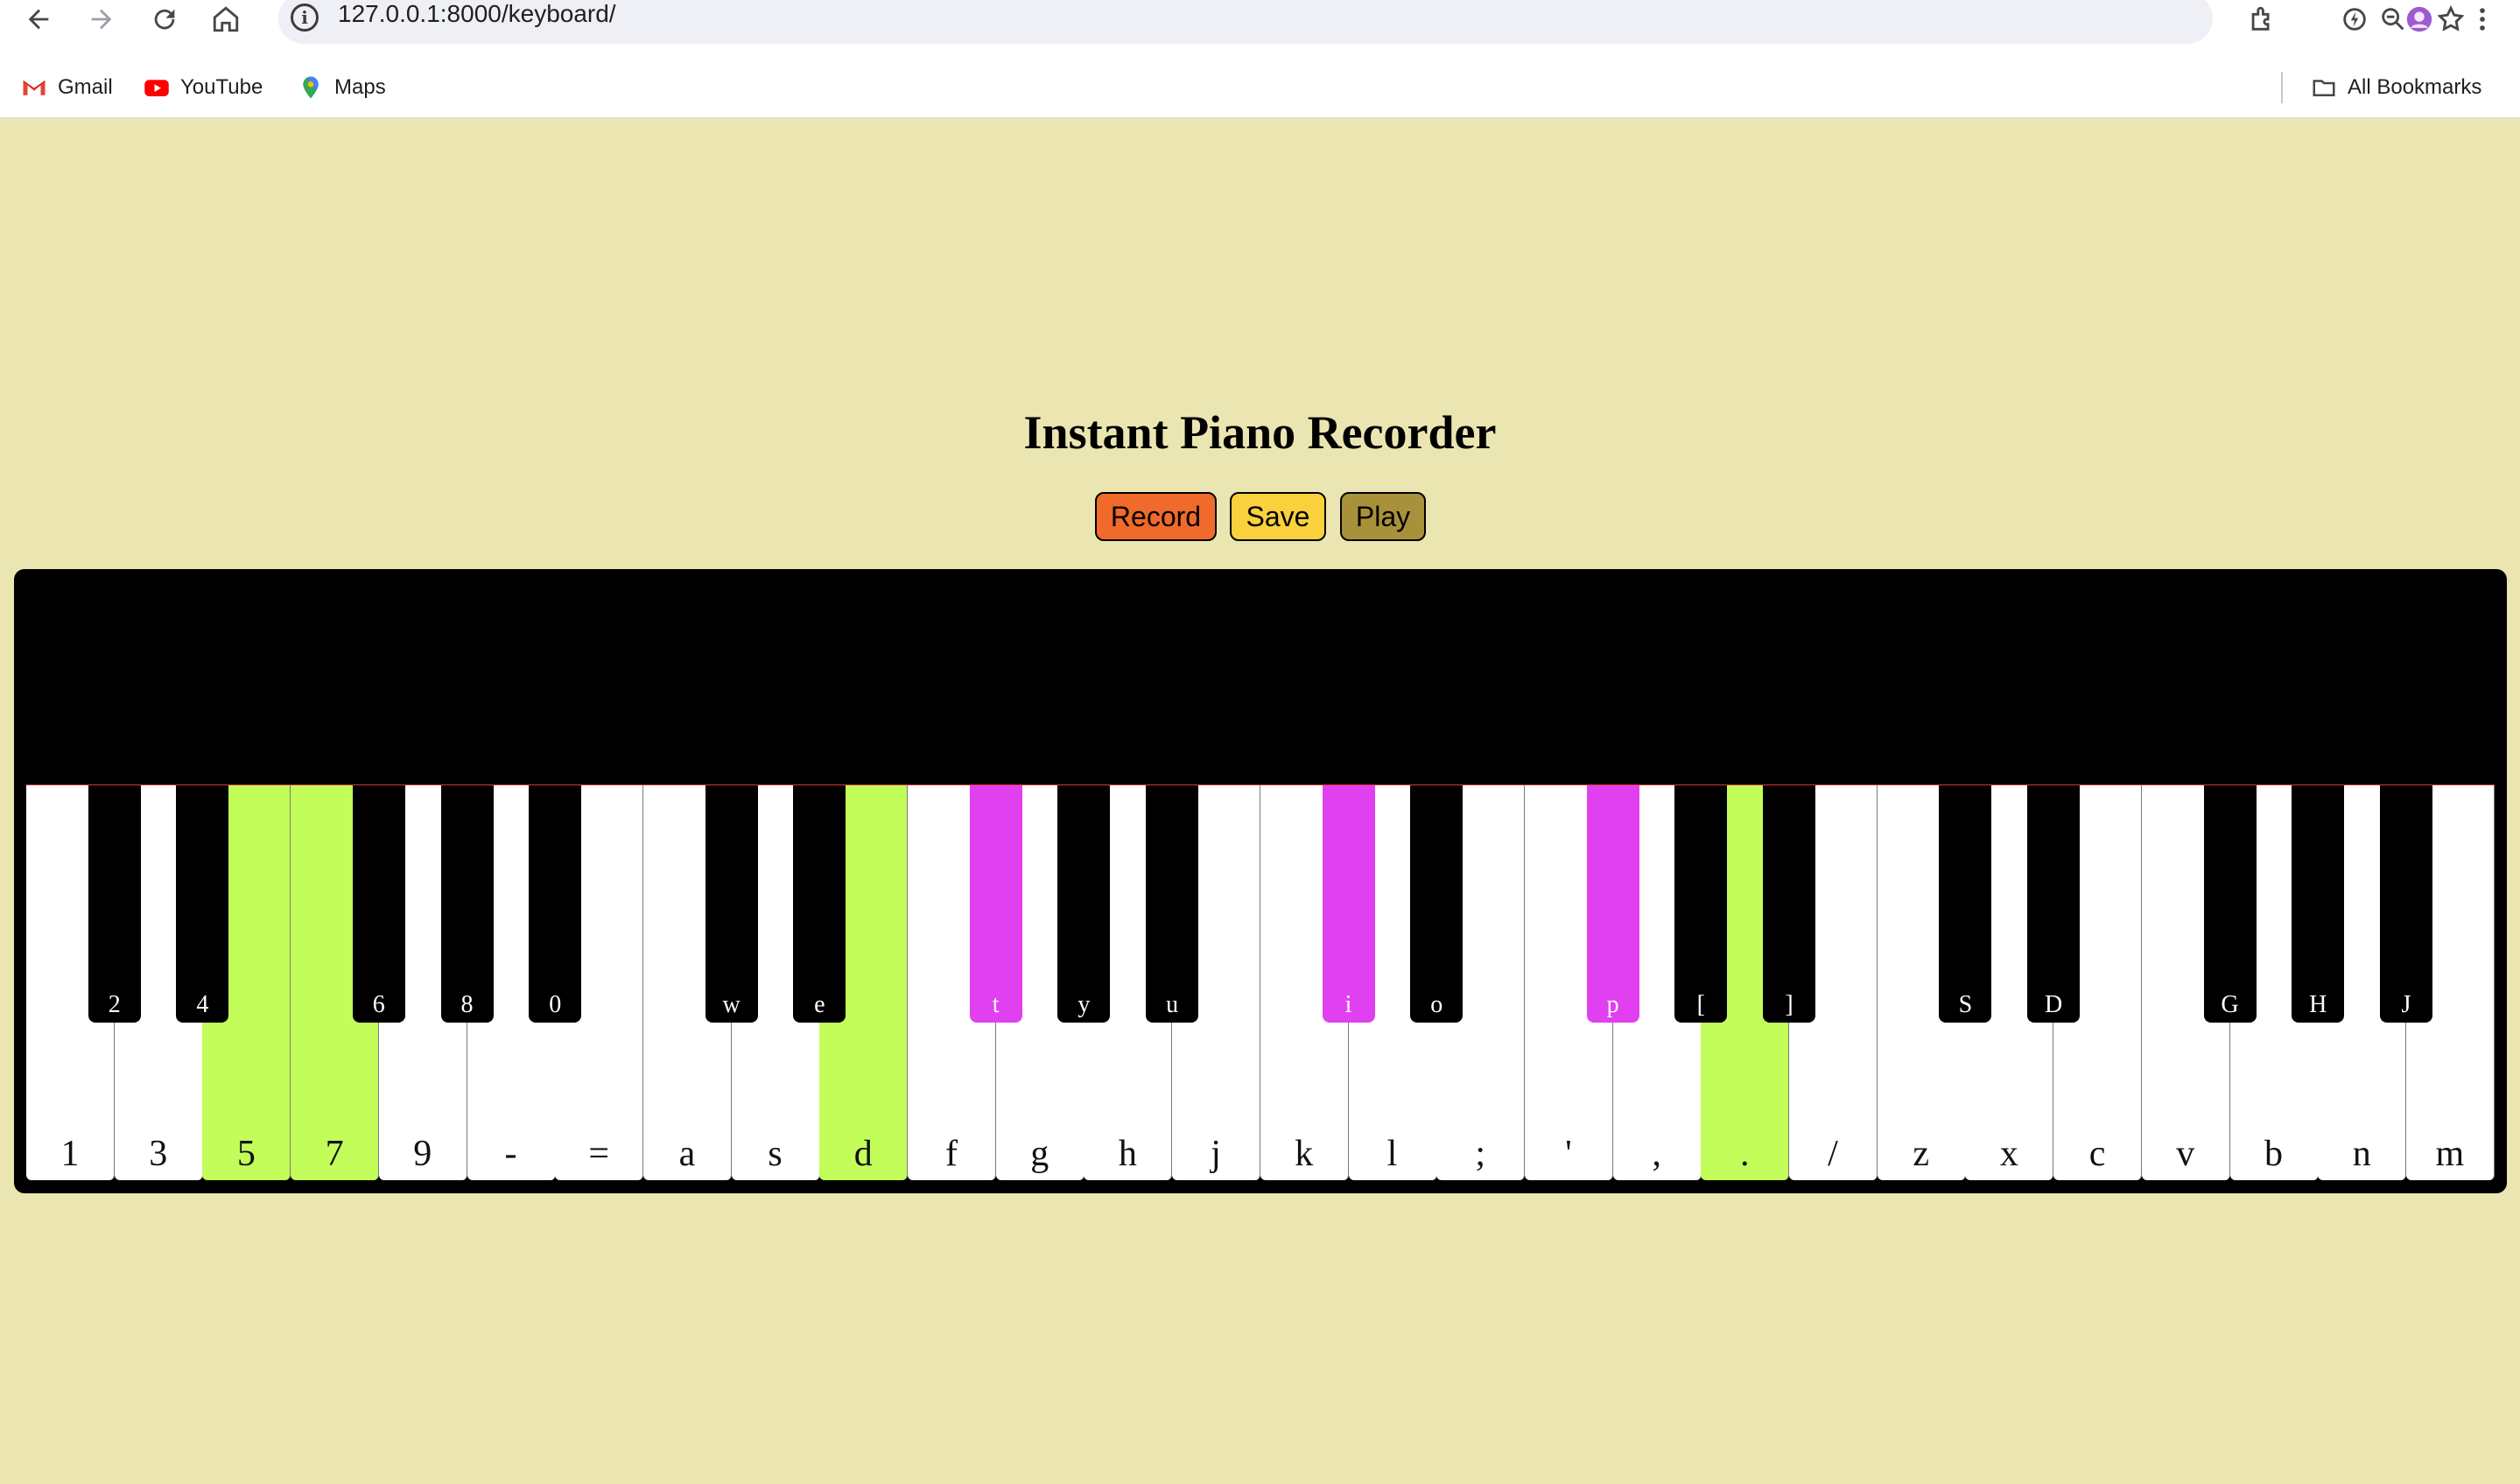  I want to click on black-key-label: y, so click(1084, 1004).